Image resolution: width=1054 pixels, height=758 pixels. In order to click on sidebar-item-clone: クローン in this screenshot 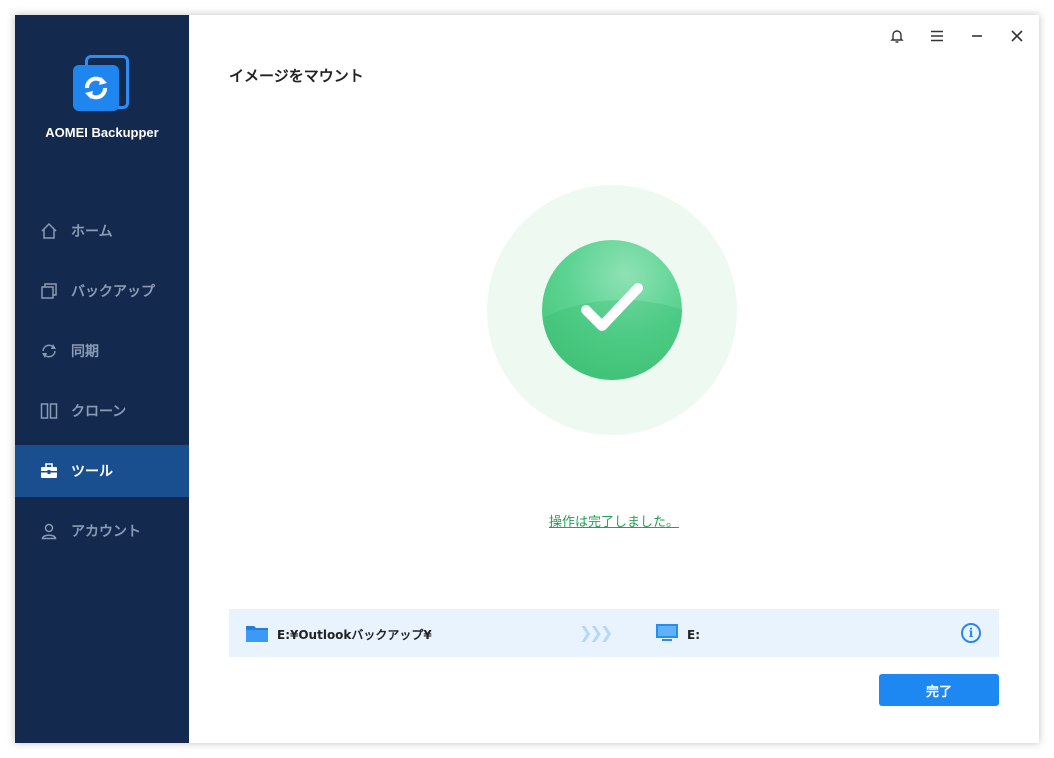, I will do `click(102, 411)`.